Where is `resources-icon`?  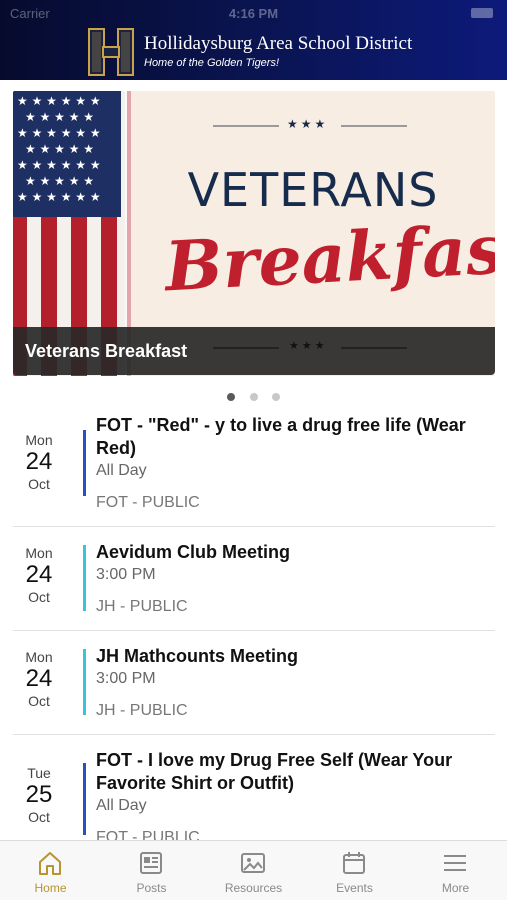 resources-icon is located at coordinates (253, 863).